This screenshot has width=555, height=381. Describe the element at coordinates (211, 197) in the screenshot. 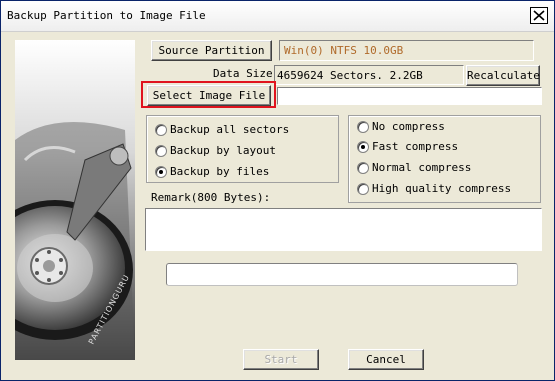

I see `remark-label: Remark(800 Bytes):` at that location.